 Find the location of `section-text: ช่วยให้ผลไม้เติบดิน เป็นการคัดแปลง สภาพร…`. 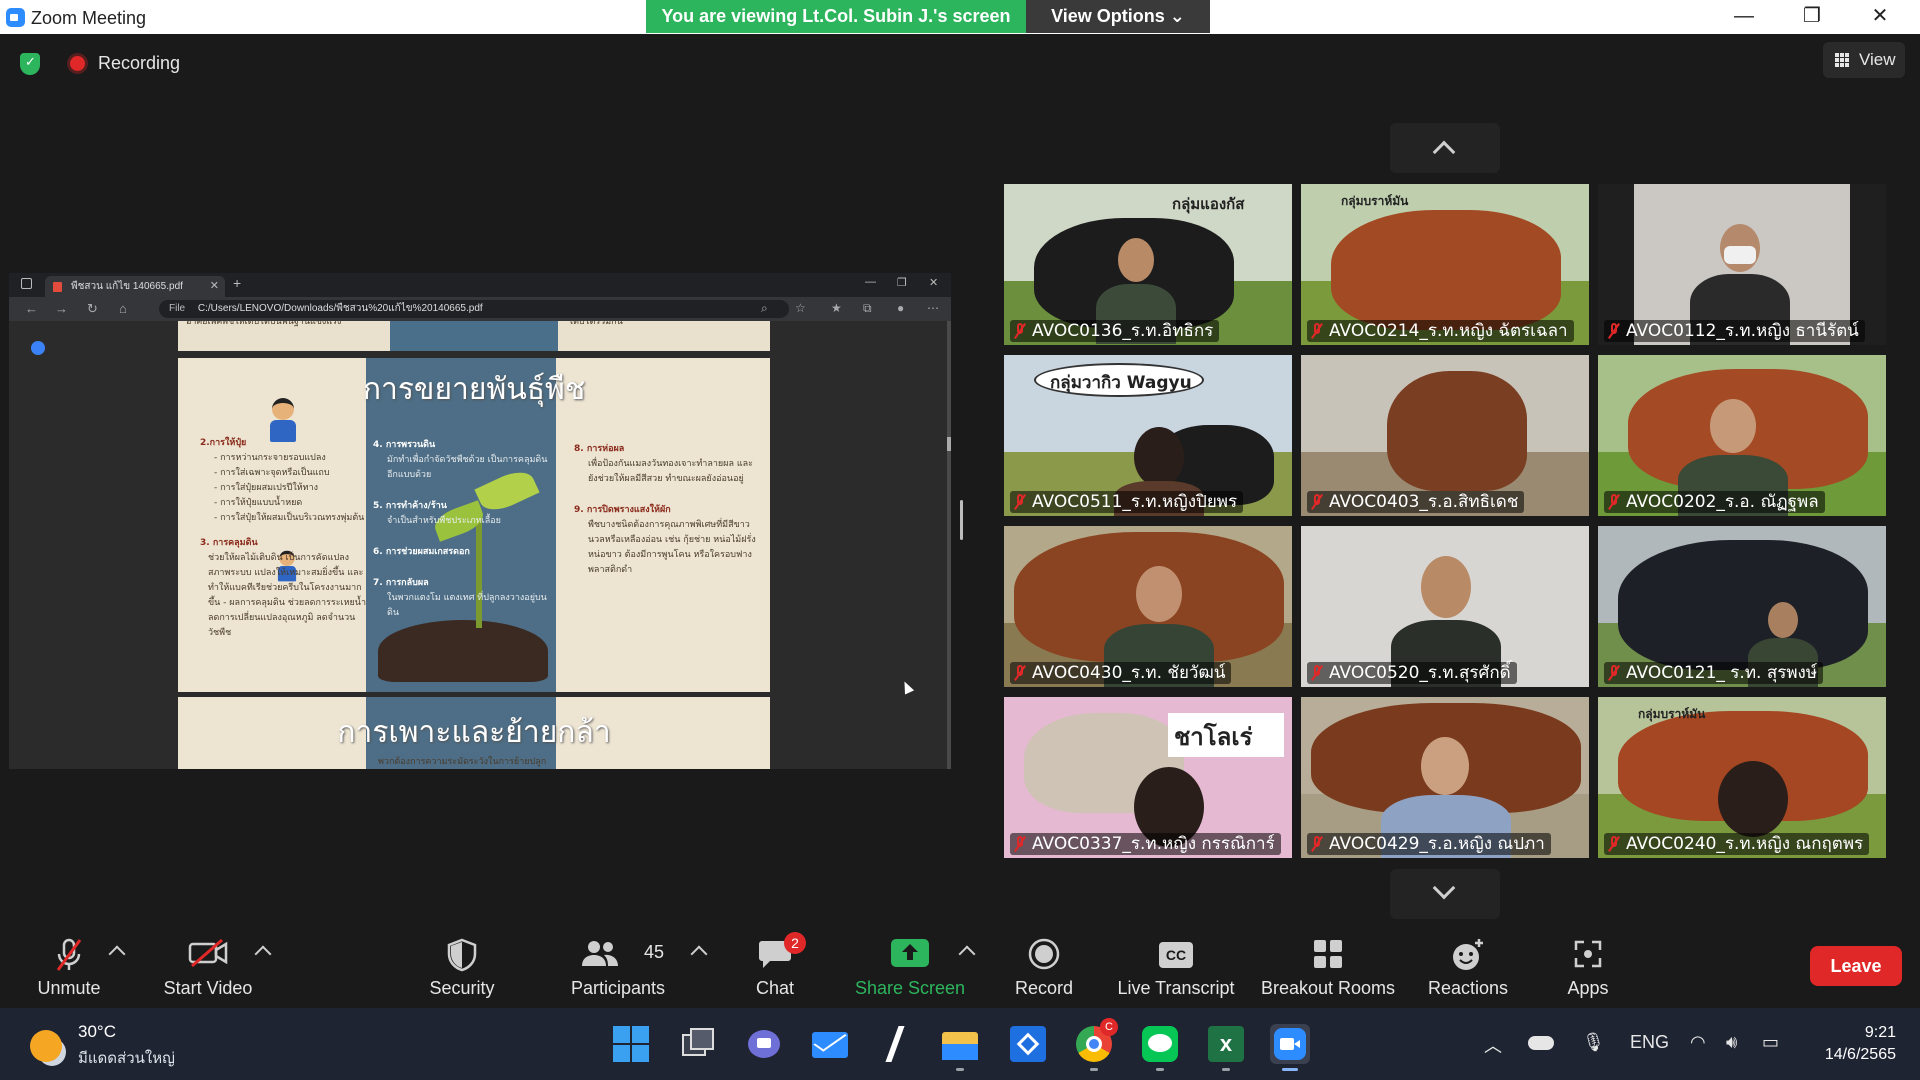

section-text: ช่วยให้ผลไม้เติบดิน เป็นการคัดแปลง สภาพร… is located at coordinates (287, 595).